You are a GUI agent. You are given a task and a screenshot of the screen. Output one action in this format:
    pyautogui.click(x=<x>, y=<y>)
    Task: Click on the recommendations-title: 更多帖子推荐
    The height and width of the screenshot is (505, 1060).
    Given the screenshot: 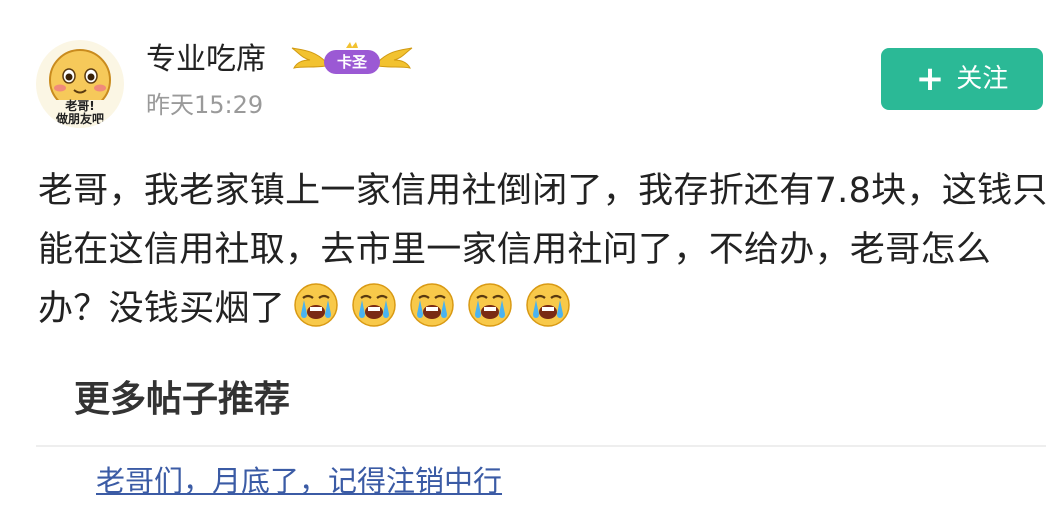 What is the action you would take?
    pyautogui.click(x=182, y=399)
    